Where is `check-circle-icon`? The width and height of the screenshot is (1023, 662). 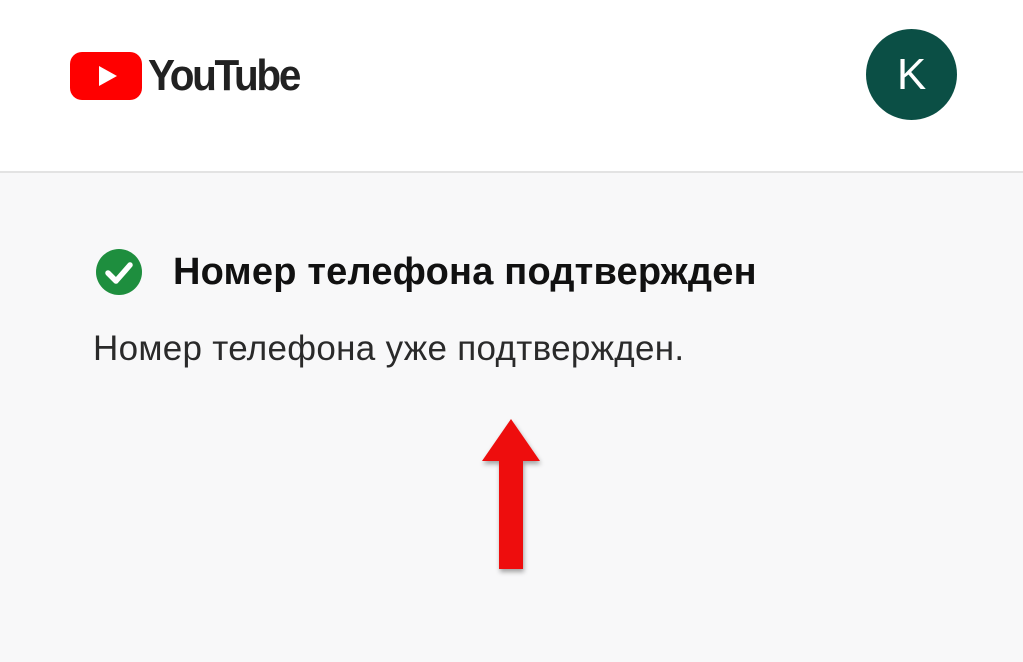
check-circle-icon is located at coordinates (119, 272).